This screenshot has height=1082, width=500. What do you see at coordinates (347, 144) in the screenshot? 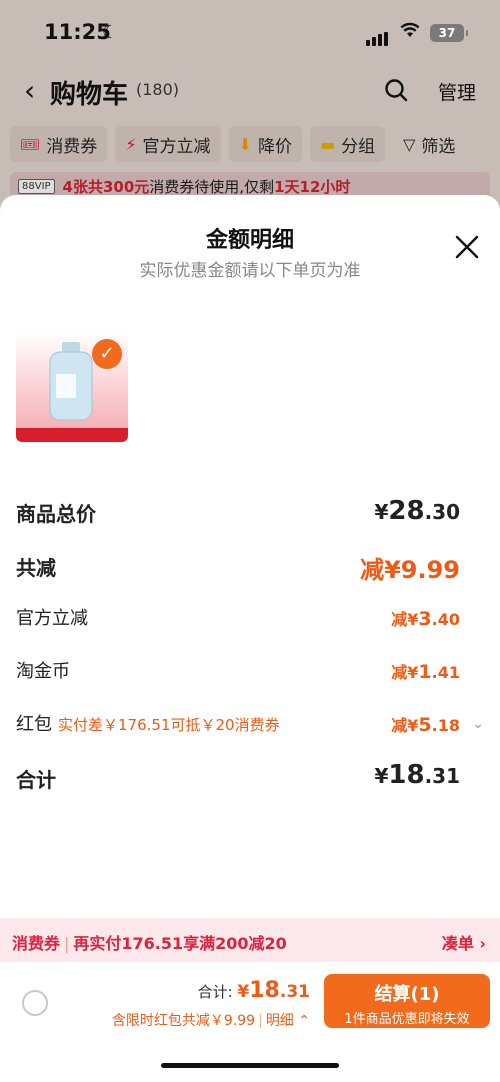
I see `chip-group: ▬ 分组` at bounding box center [347, 144].